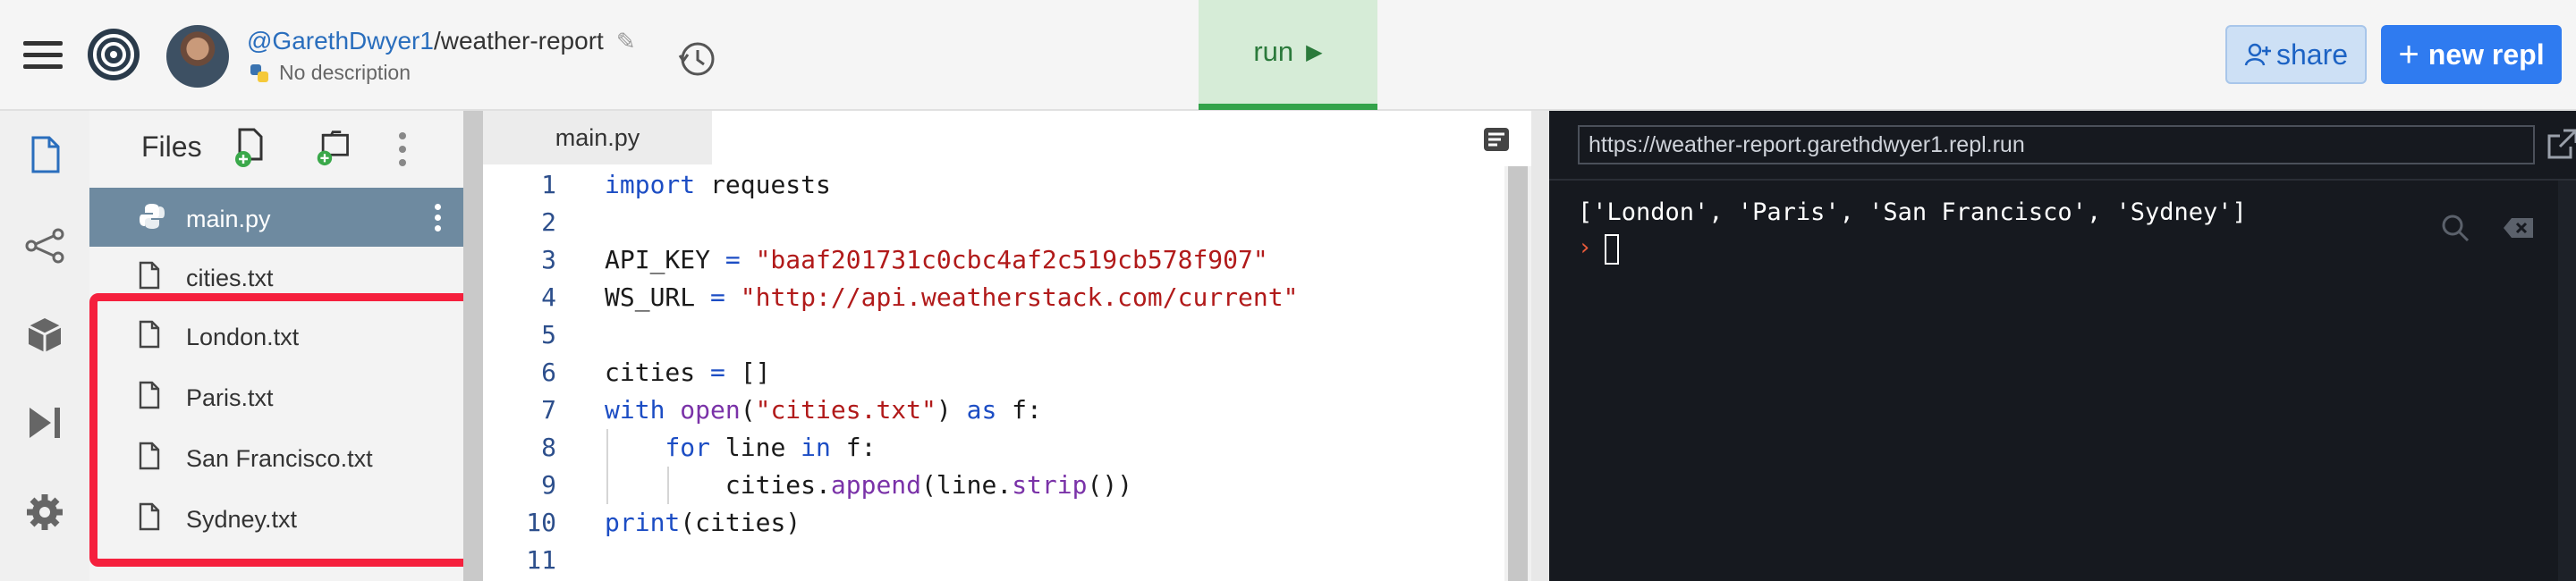 This screenshot has height=581, width=2576. What do you see at coordinates (626, 41) in the screenshot?
I see `edit-pencil-icon: ✎` at bounding box center [626, 41].